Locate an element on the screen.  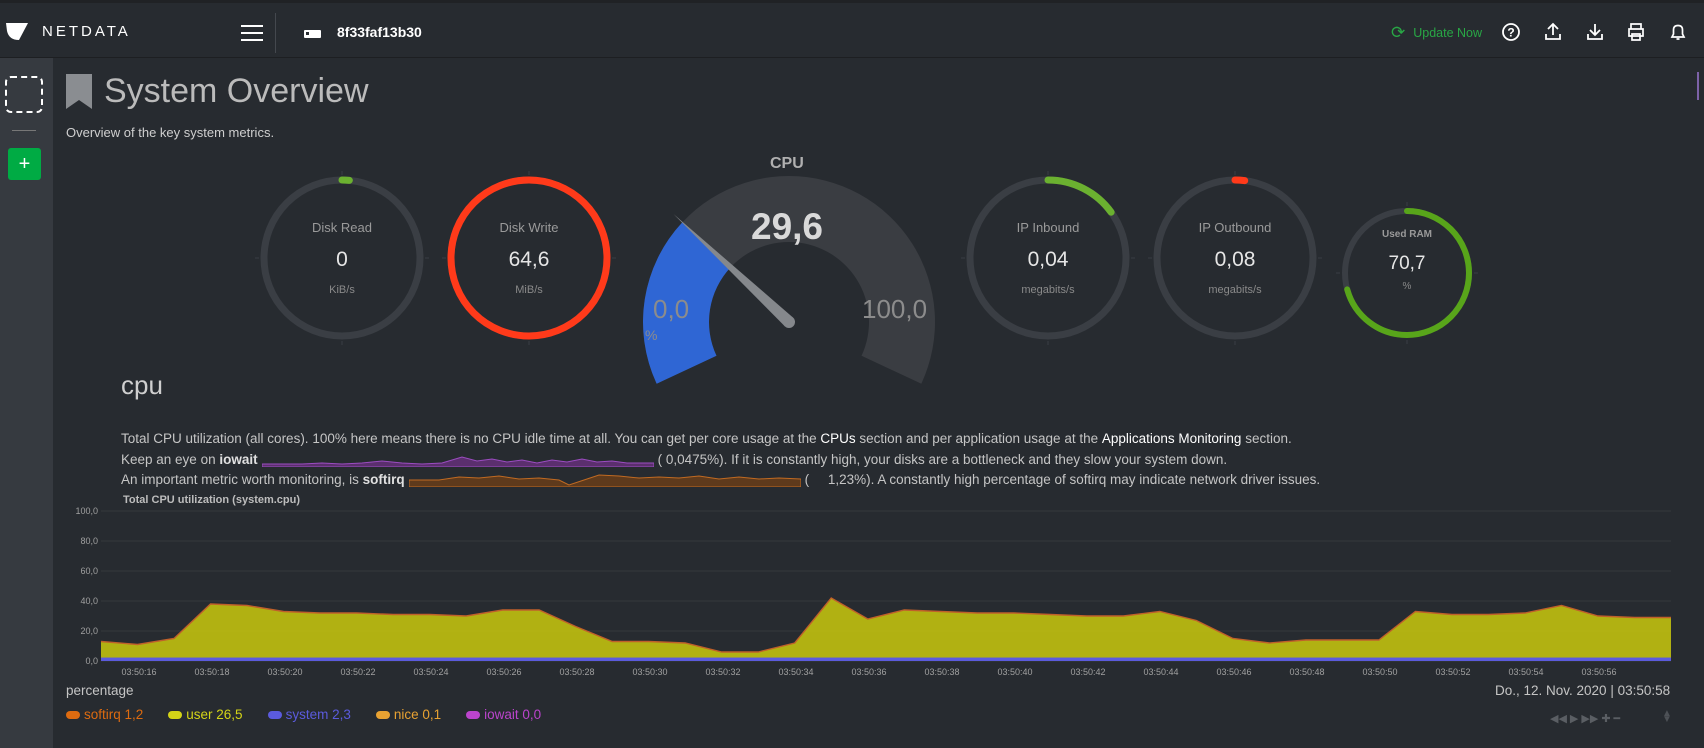
x-tick-label: 03:50:48 is located at coordinates (1306, 672).